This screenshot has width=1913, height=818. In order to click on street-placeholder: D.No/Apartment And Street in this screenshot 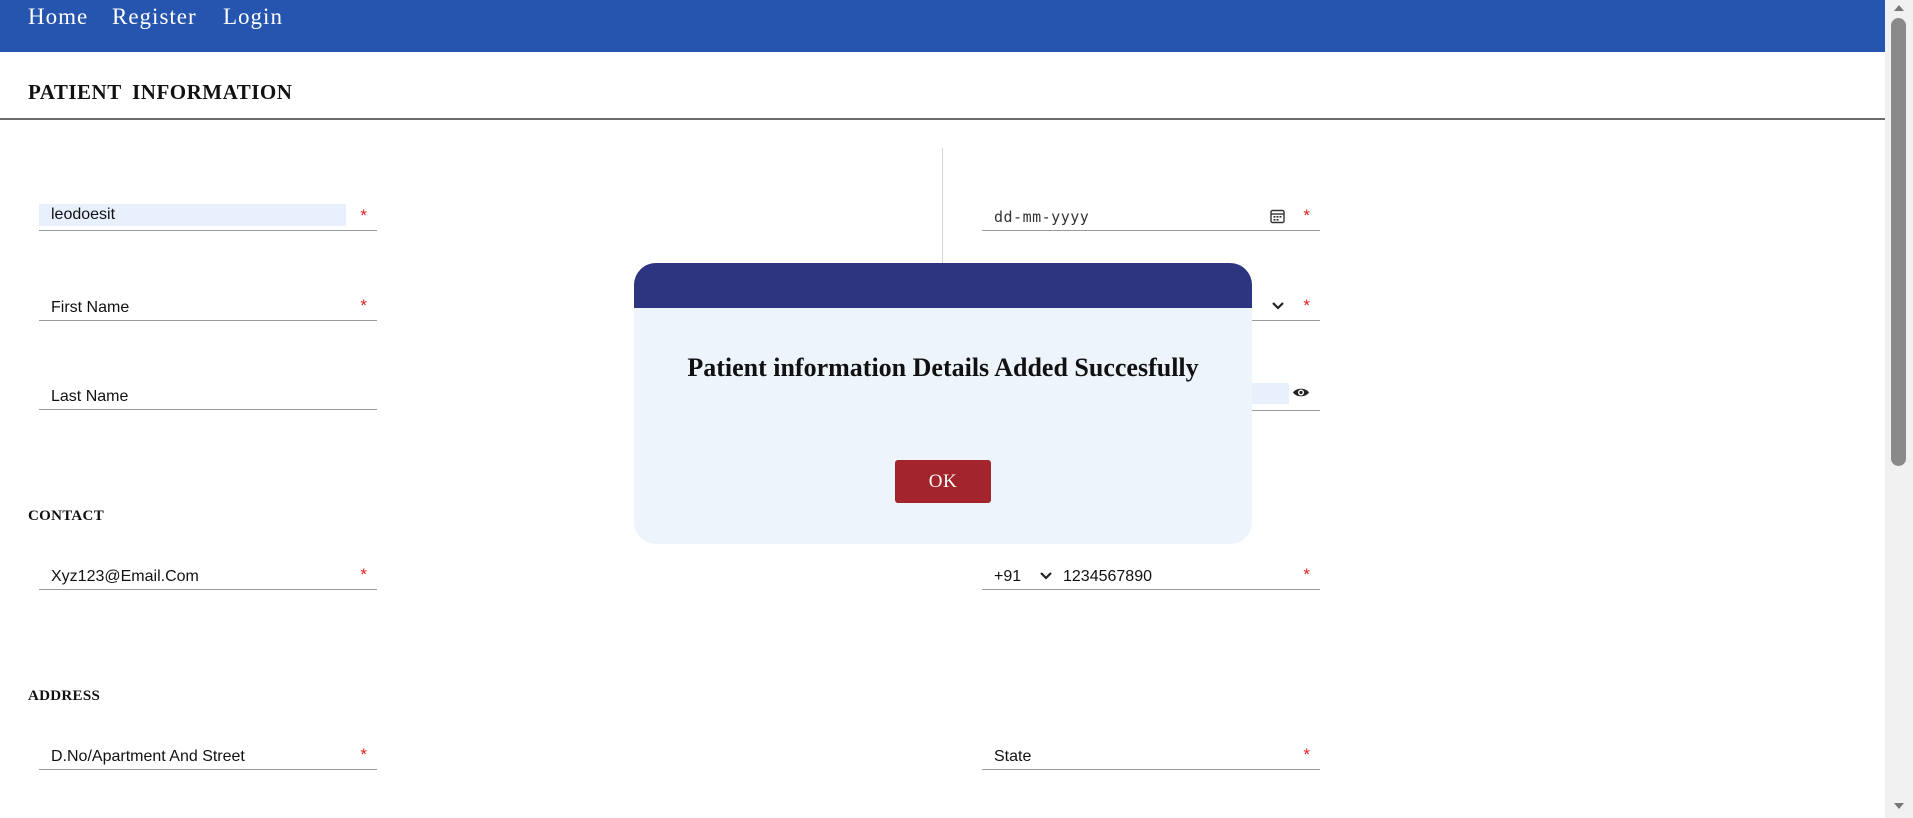, I will do `click(148, 756)`.